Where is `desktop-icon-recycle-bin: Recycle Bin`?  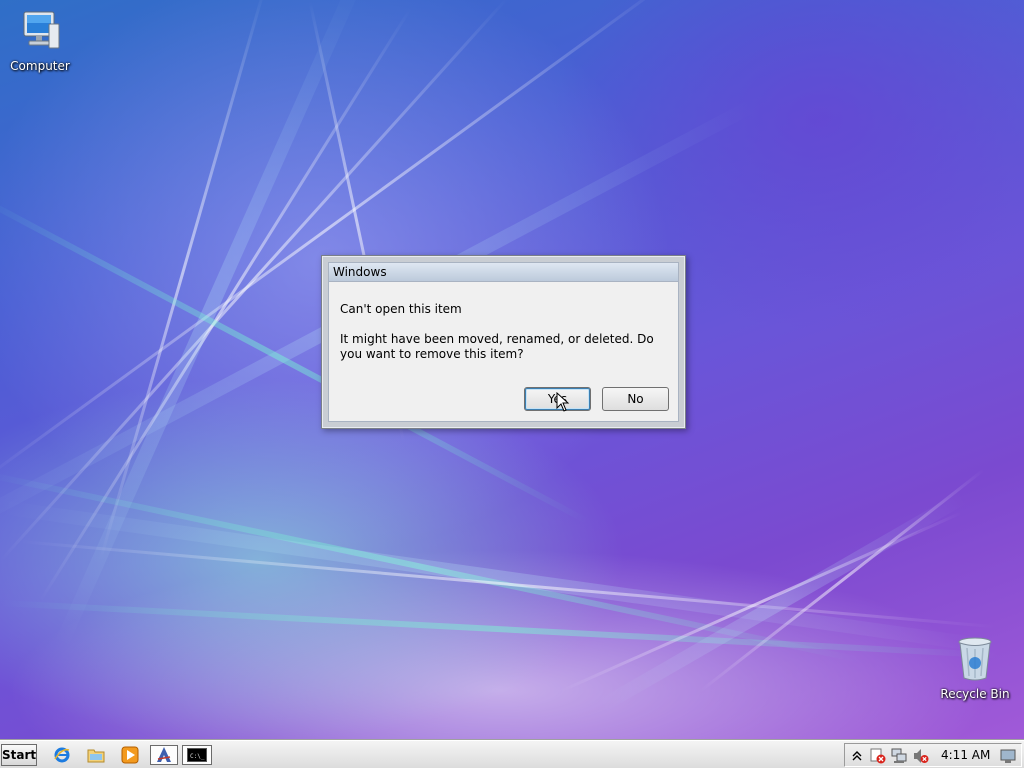
desktop-icon-recycle-bin: Recycle Bin is located at coordinates (975, 668).